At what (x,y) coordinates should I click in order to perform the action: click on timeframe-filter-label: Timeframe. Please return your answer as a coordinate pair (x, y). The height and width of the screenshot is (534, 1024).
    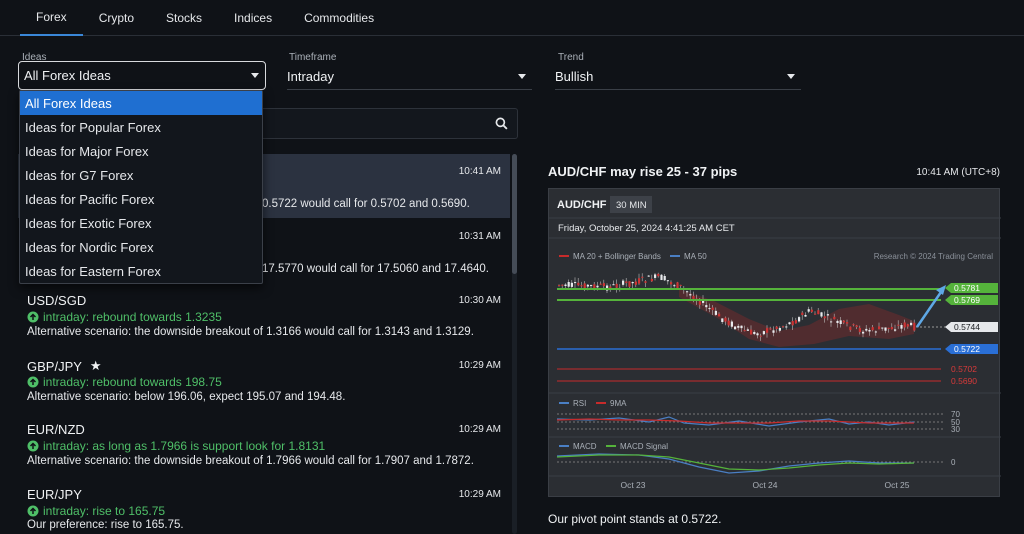
    Looking at the image, I should click on (313, 57).